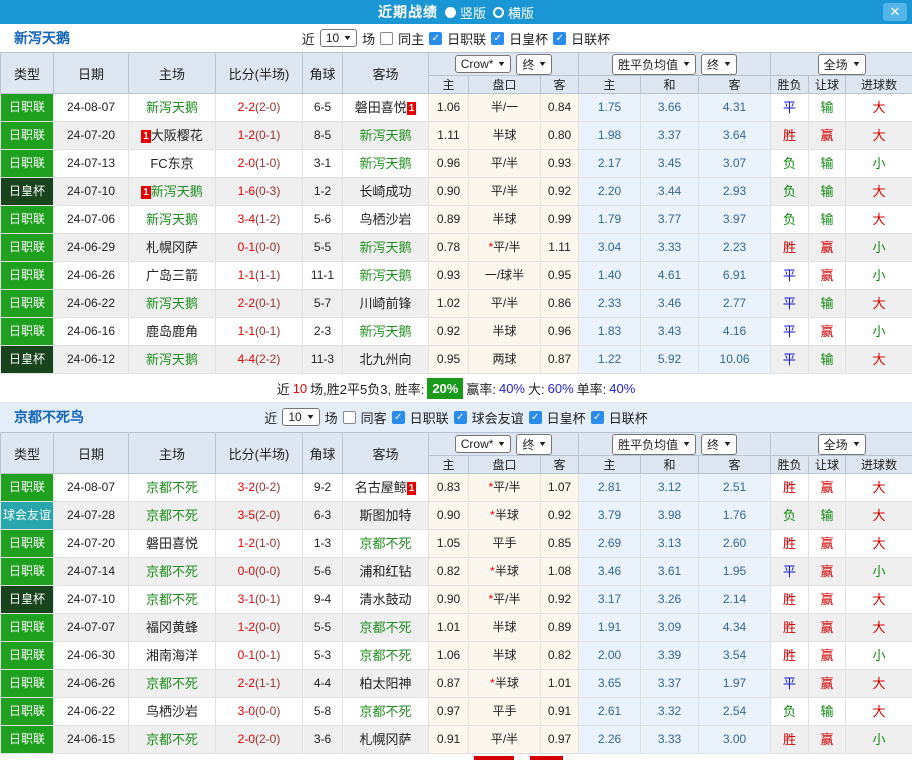 This screenshot has height=760, width=912. What do you see at coordinates (449, 544) in the screenshot?
I see `crow-home-odds: 1.05` at bounding box center [449, 544].